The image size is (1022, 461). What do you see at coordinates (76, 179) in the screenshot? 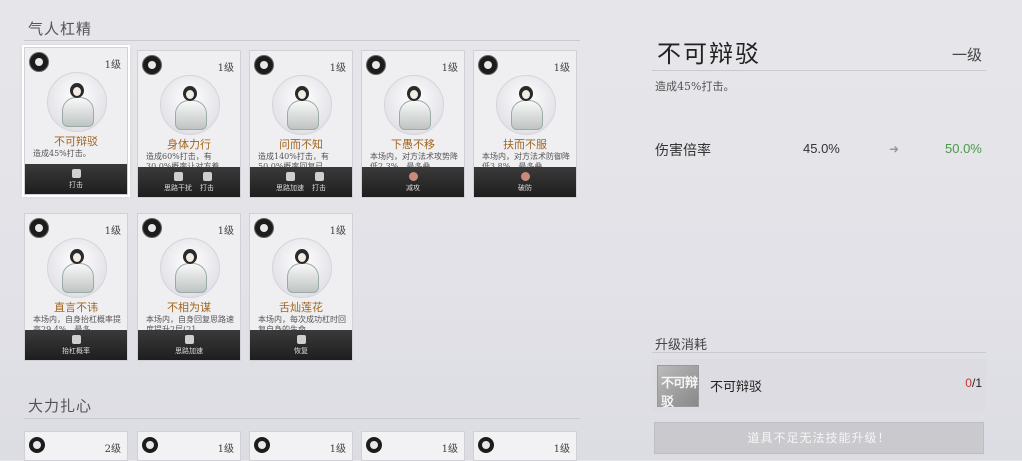
I see `skill-tags: 打击` at bounding box center [76, 179].